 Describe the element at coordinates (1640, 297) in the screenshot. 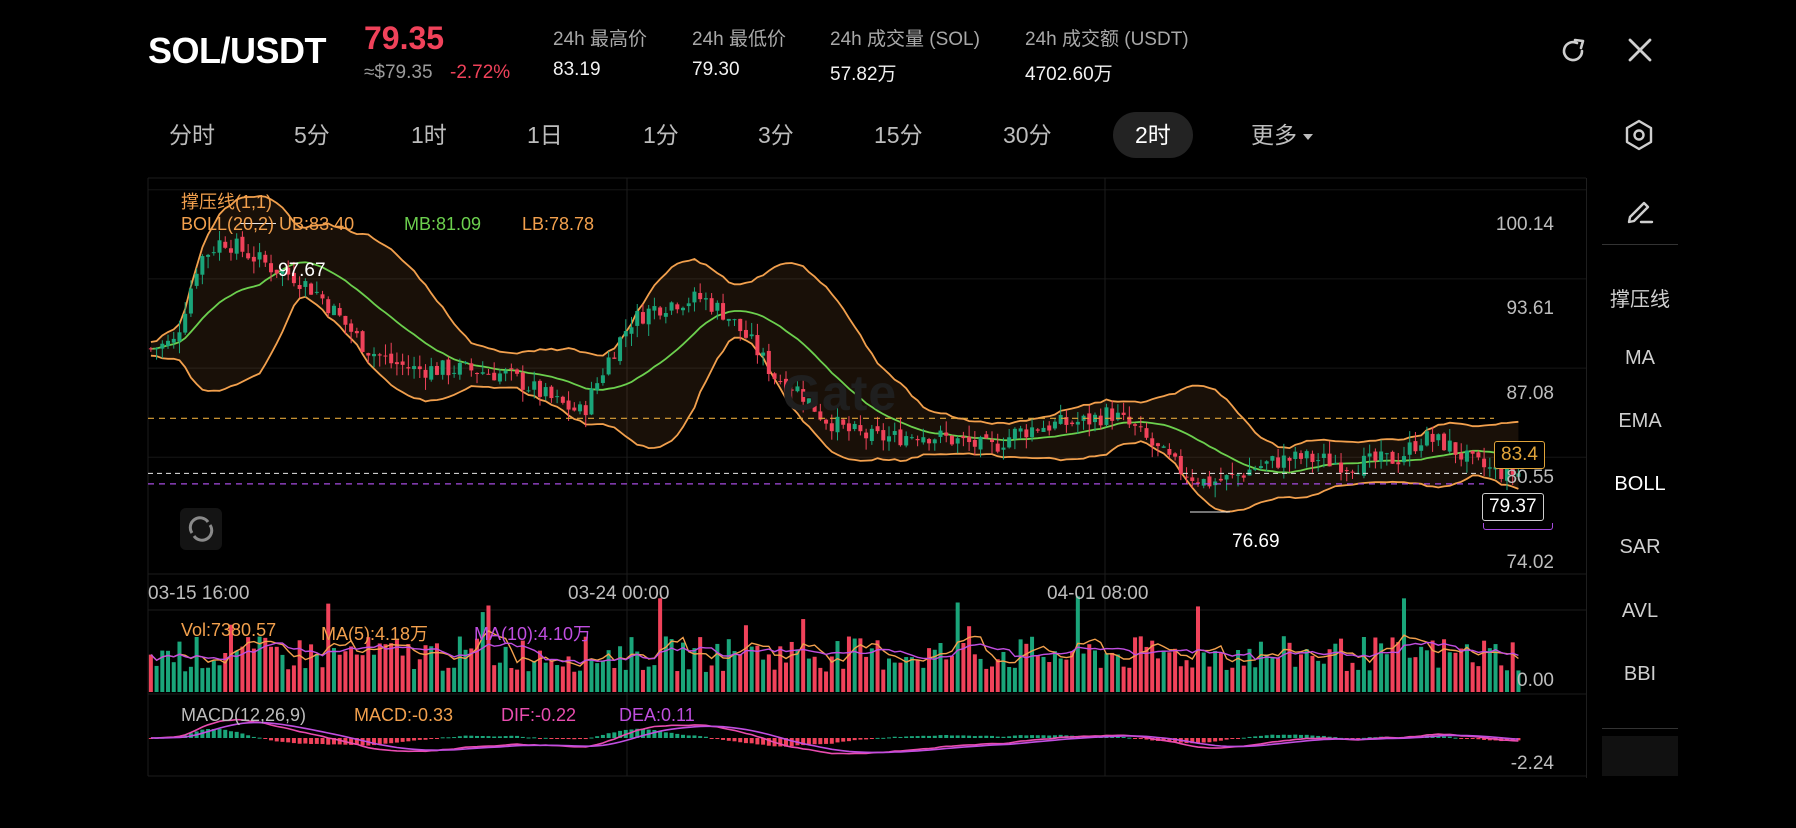

I see `indicator-sr: 撑压线` at that location.